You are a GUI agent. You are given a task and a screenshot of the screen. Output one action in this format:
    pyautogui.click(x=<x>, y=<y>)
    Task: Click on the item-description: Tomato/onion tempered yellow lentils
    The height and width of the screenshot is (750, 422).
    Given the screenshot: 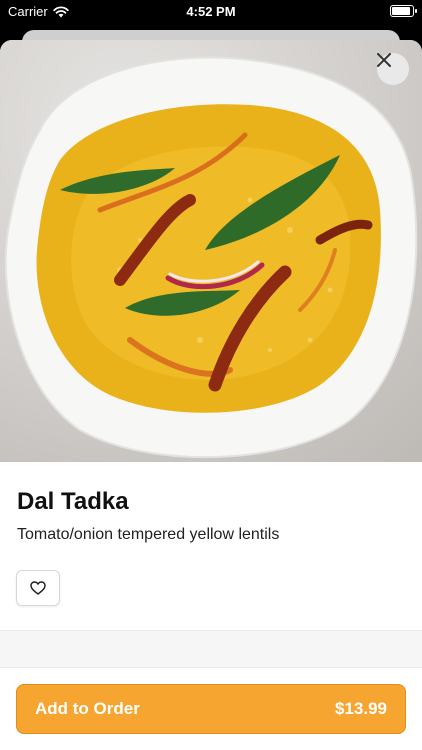 What is the action you would take?
    pyautogui.click(x=148, y=534)
    